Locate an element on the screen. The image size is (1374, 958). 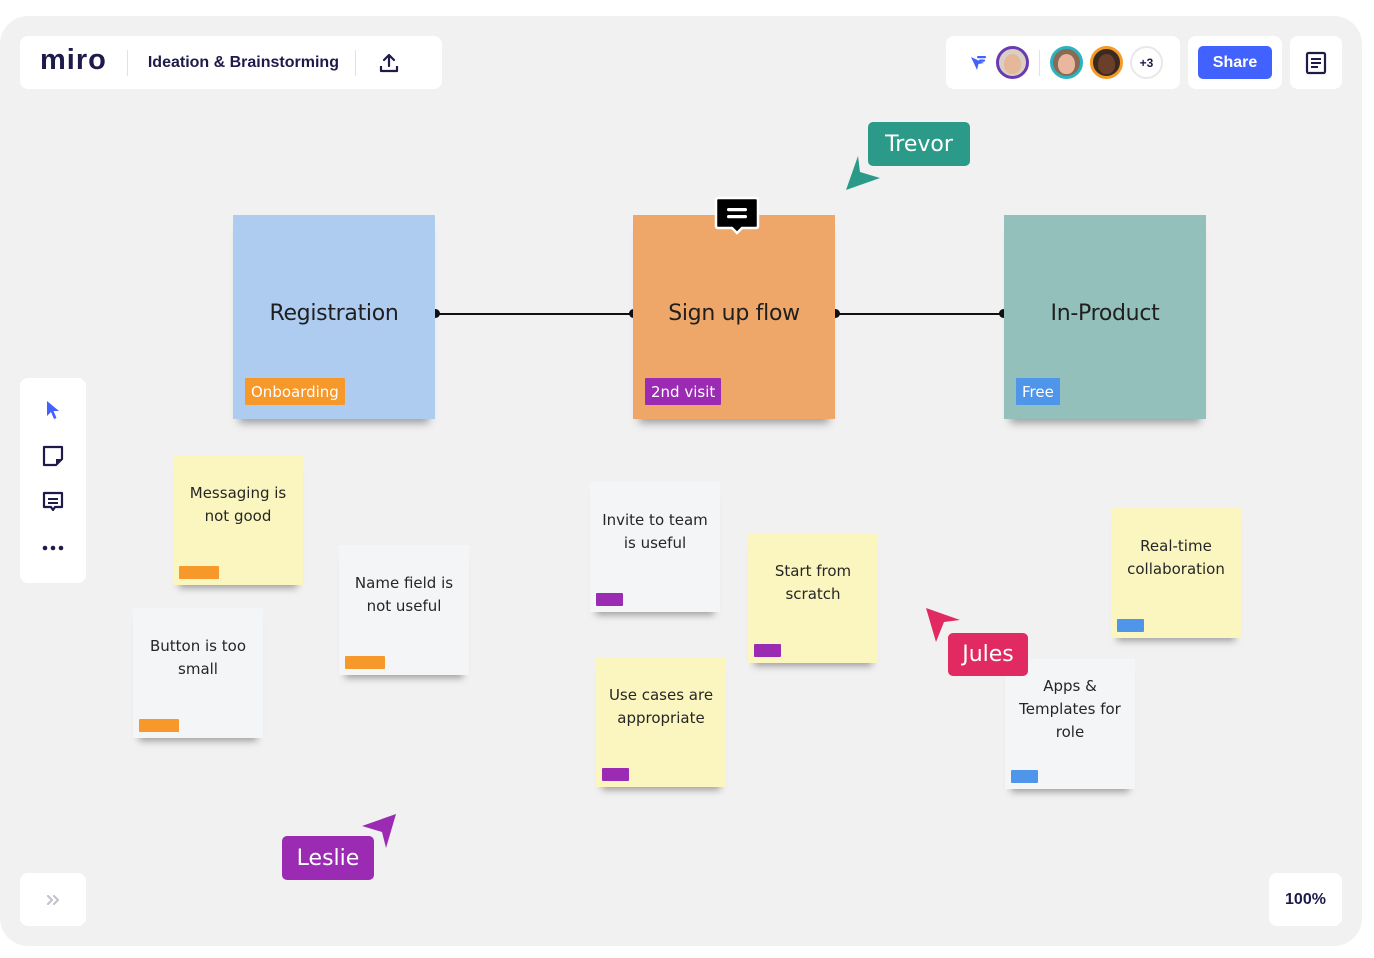
zoom-level: 100% is located at coordinates (1305, 899).